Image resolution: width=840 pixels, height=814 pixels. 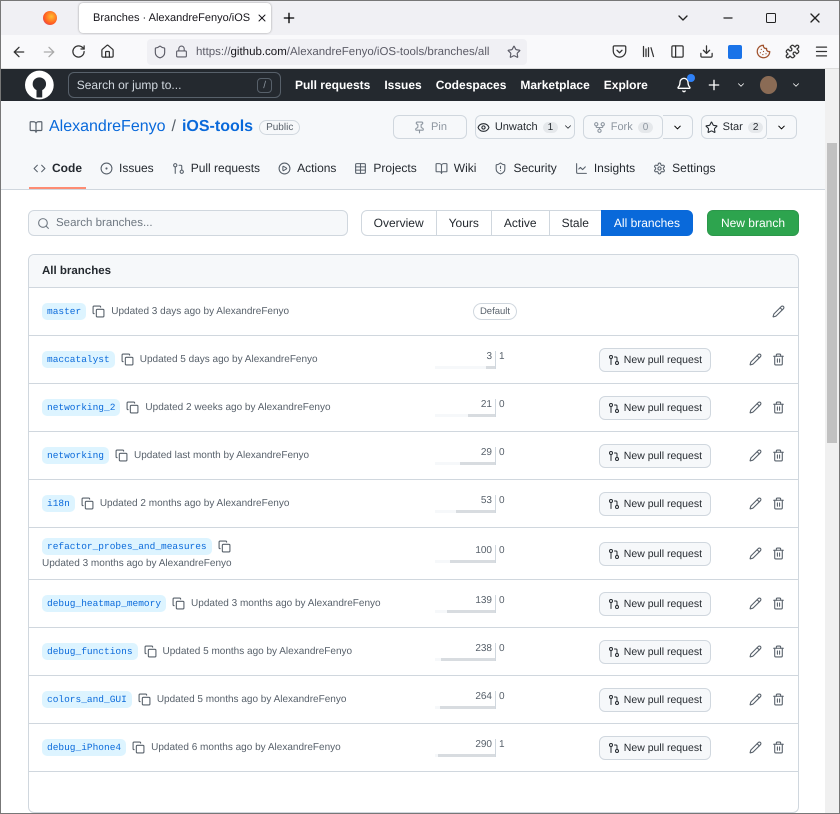 I want to click on updated-text: Updated 3 months ago by AlexandreFenyo, so click(x=286, y=603).